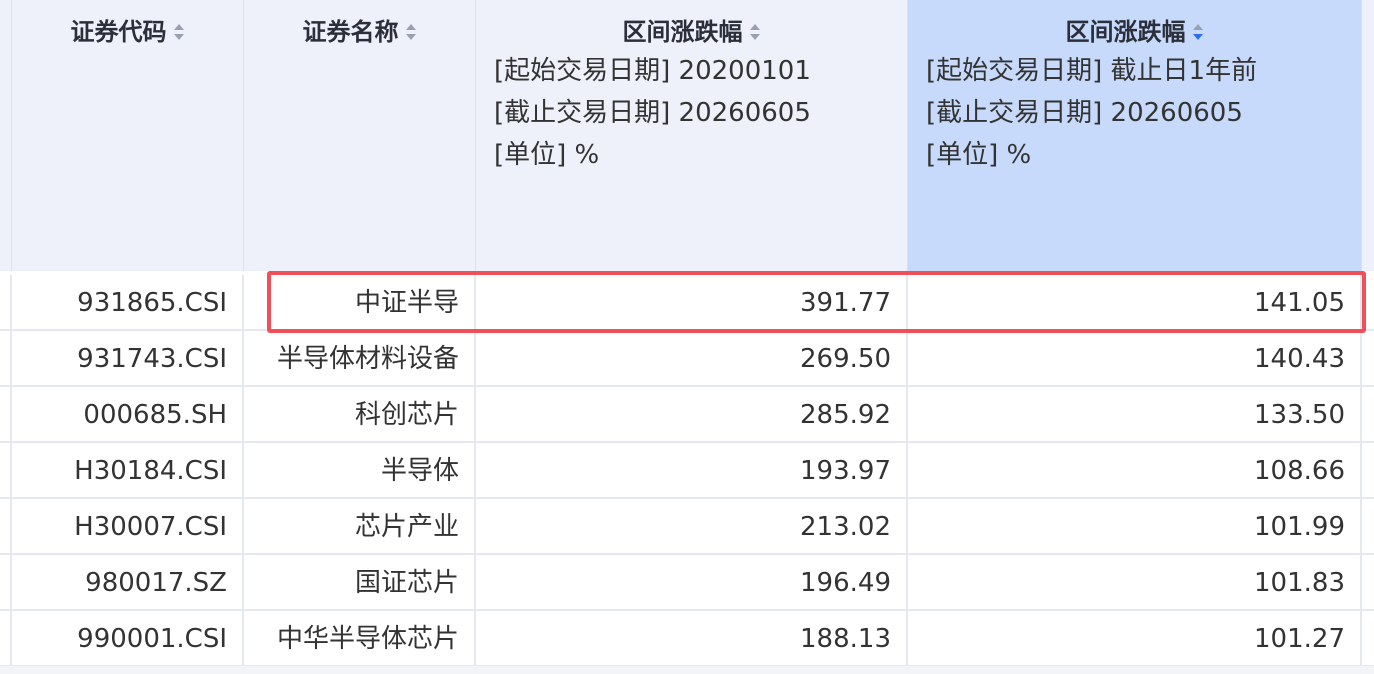  What do you see at coordinates (1135, 526) in the screenshot?
I see `change-1y: 101.99` at bounding box center [1135, 526].